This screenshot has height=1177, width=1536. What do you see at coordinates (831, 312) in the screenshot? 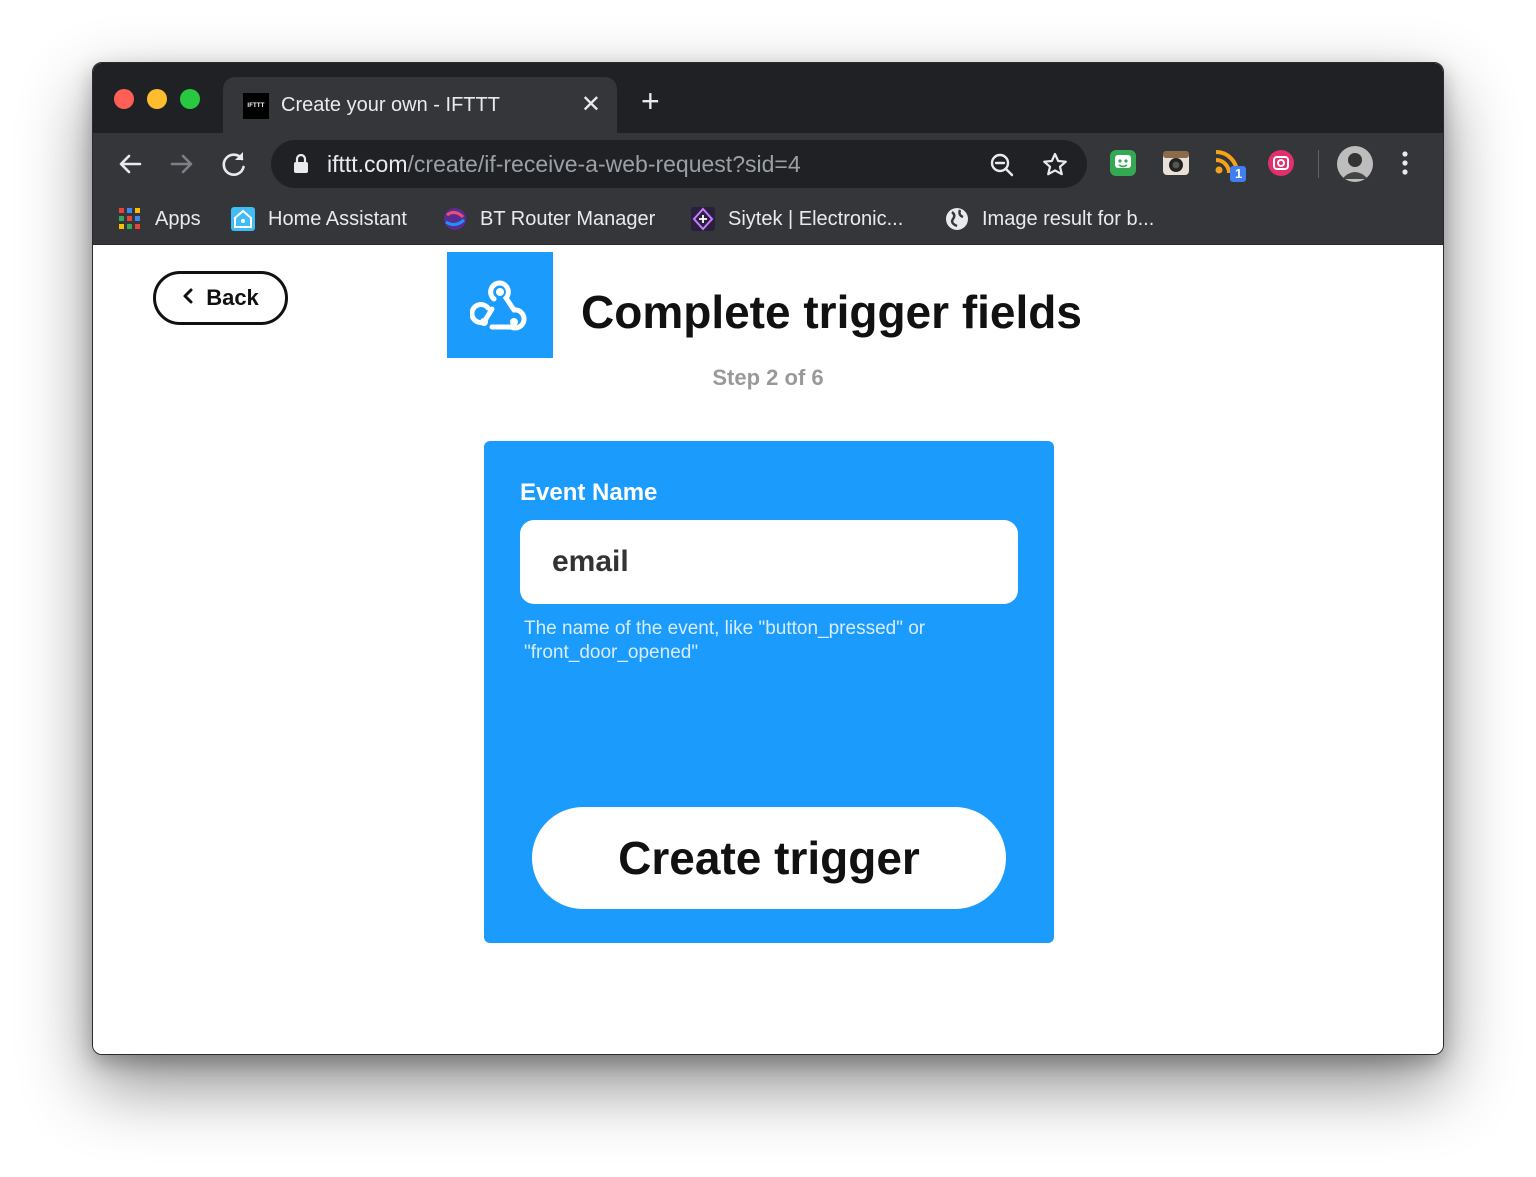
I see `page-title: Complete trigger fields` at bounding box center [831, 312].